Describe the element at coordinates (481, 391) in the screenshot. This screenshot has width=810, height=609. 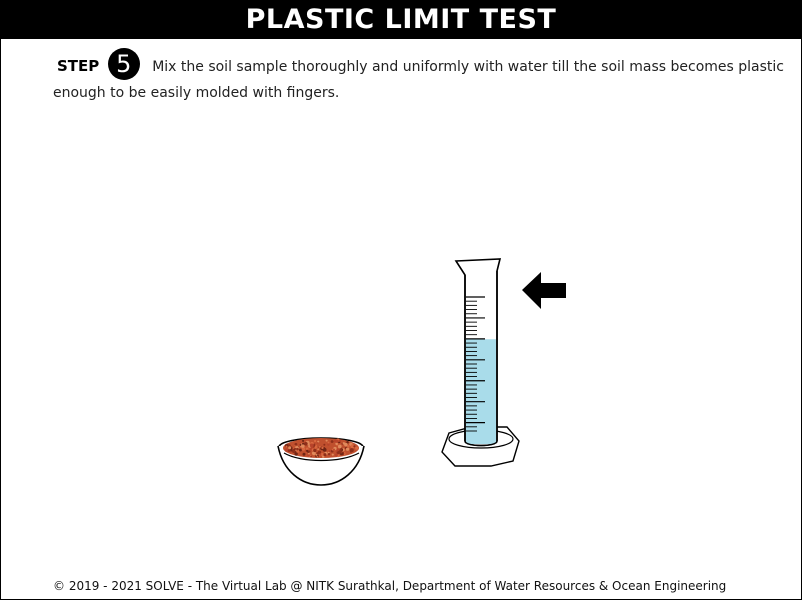
I see `water-column` at that location.